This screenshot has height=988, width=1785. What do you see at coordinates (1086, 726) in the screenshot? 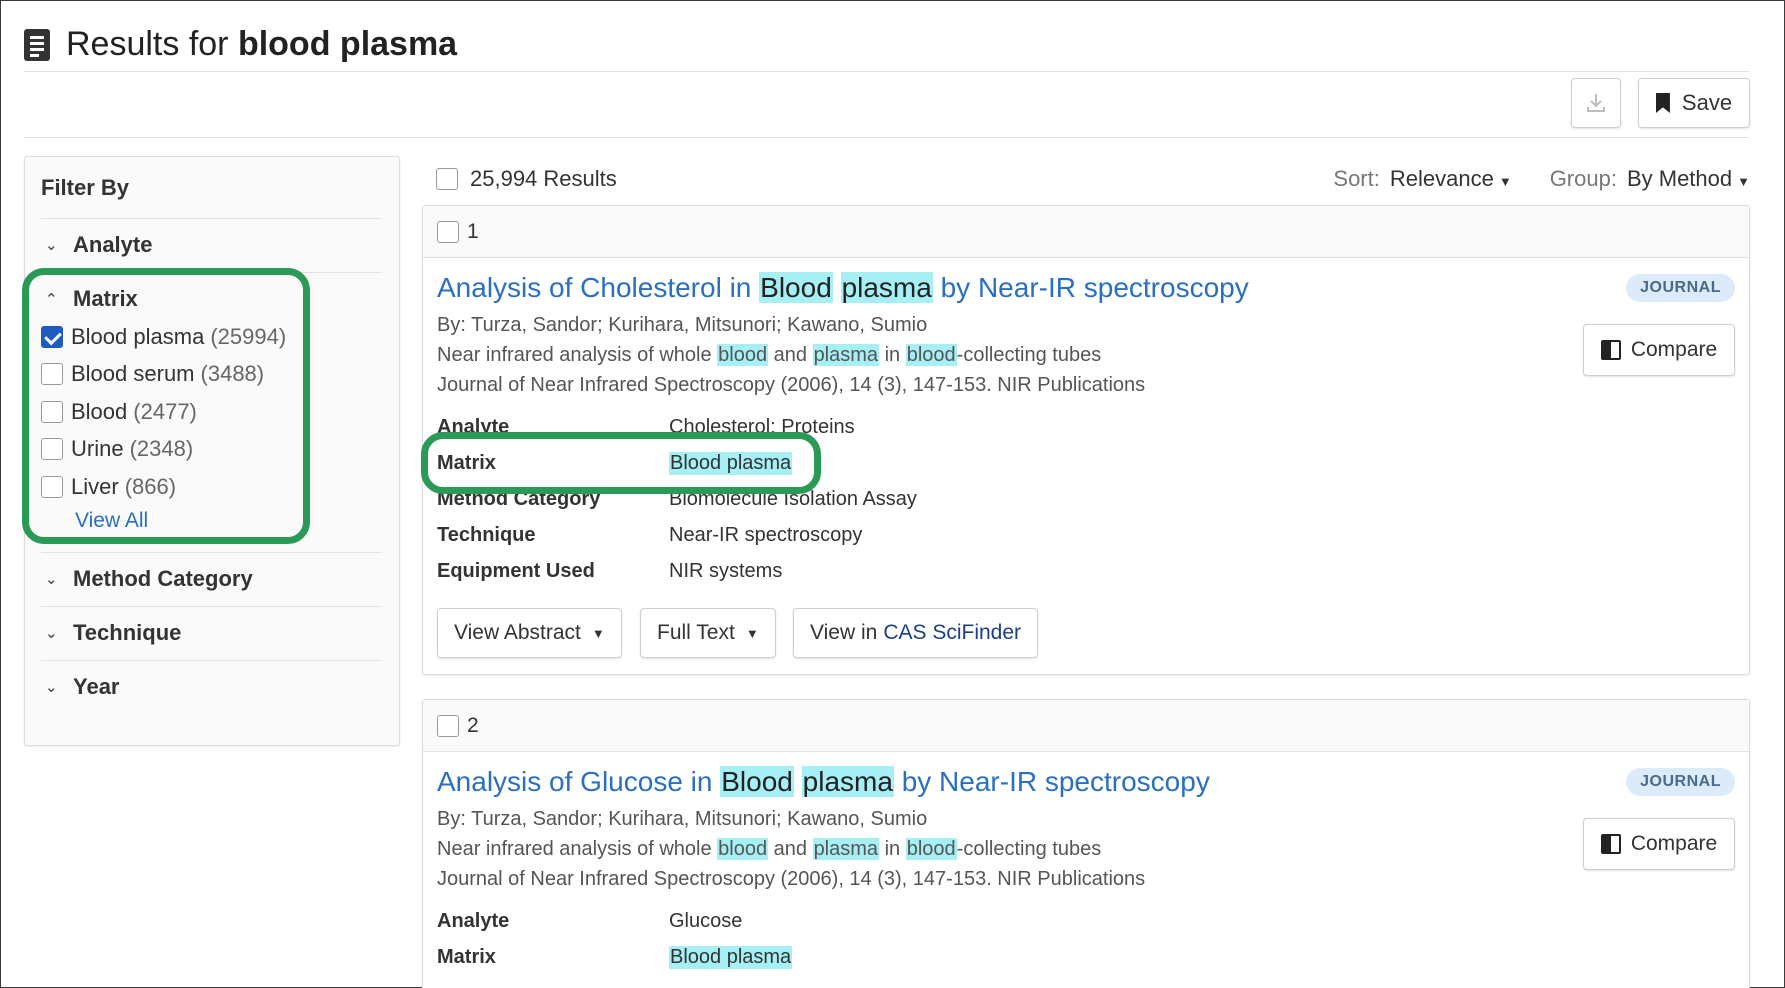
I see `card-header: 2` at bounding box center [1086, 726].